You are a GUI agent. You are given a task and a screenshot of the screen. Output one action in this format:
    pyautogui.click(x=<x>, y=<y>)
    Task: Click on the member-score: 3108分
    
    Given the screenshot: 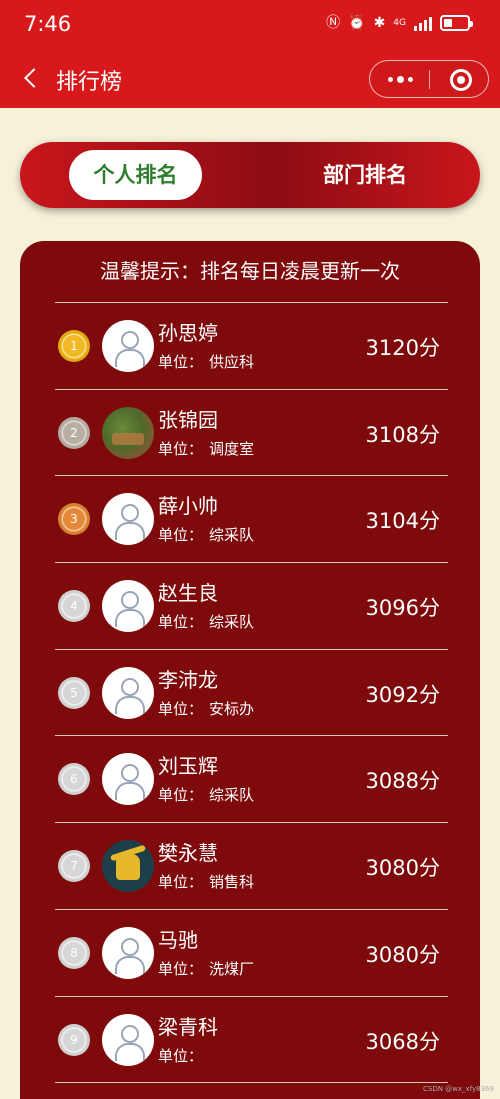 What is the action you would take?
    pyautogui.click(x=402, y=434)
    